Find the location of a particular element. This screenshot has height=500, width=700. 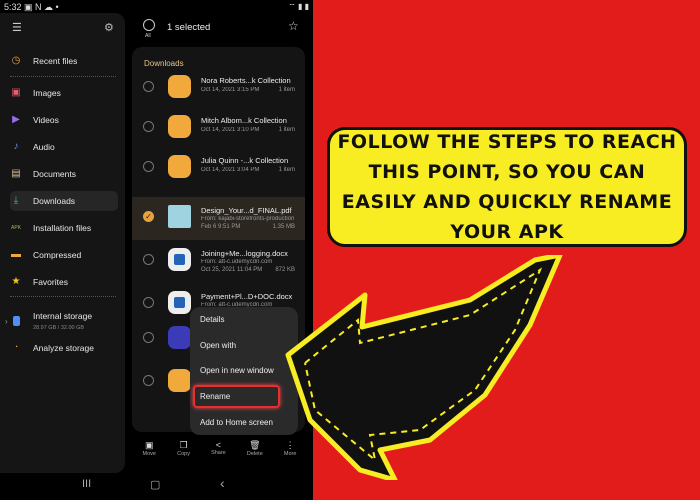

copy-icon: ❐ is located at coordinates (183, 445).